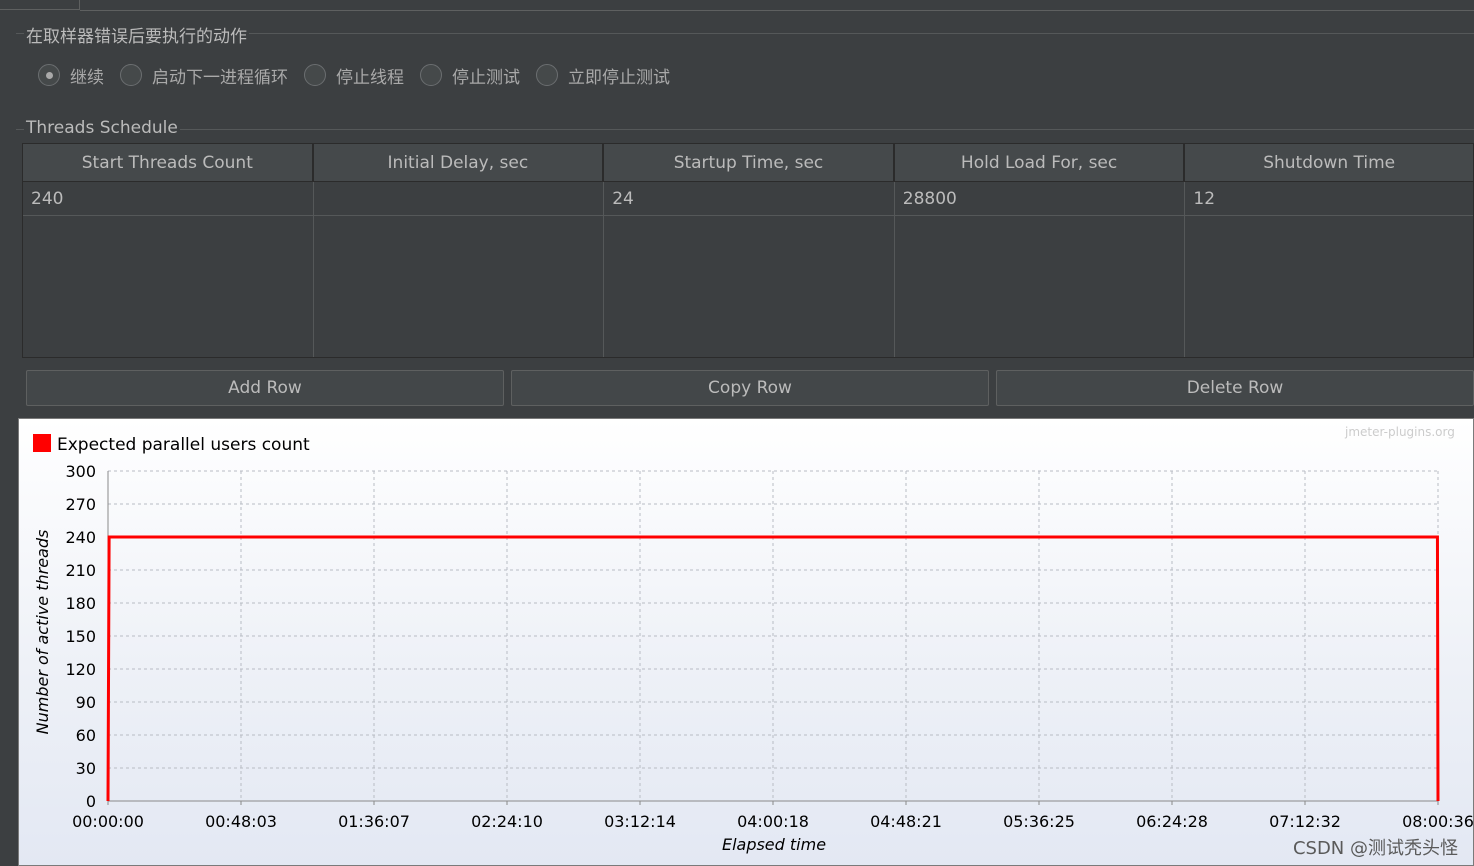 This screenshot has width=1474, height=866. What do you see at coordinates (168, 199) in the screenshot?
I see `table-cell: 240` at bounding box center [168, 199].